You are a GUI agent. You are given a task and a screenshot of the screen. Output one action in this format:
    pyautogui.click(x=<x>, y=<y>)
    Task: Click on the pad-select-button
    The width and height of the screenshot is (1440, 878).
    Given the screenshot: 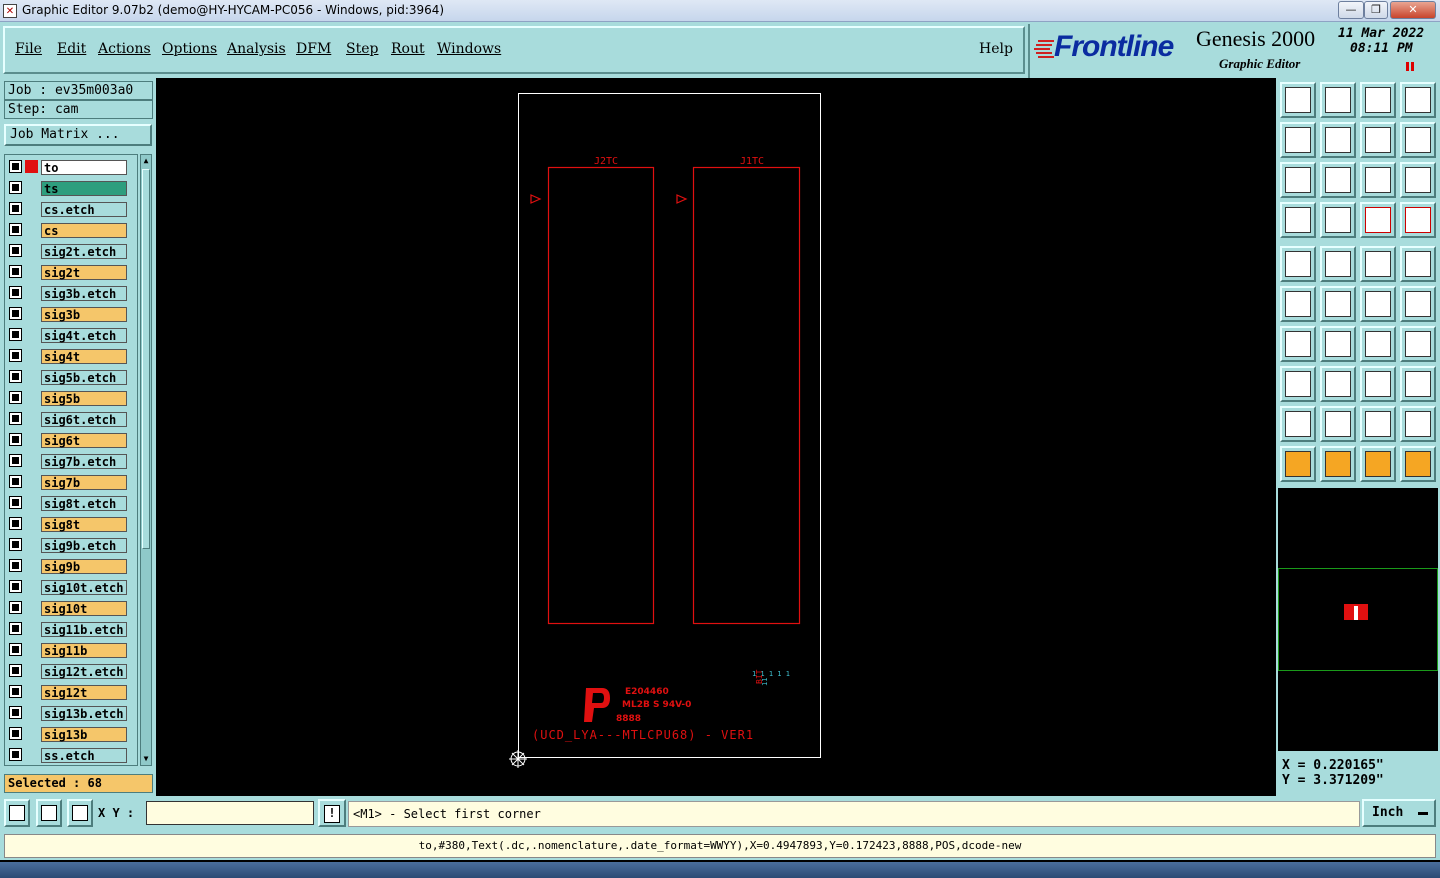 What is the action you would take?
    pyautogui.click(x=1418, y=264)
    